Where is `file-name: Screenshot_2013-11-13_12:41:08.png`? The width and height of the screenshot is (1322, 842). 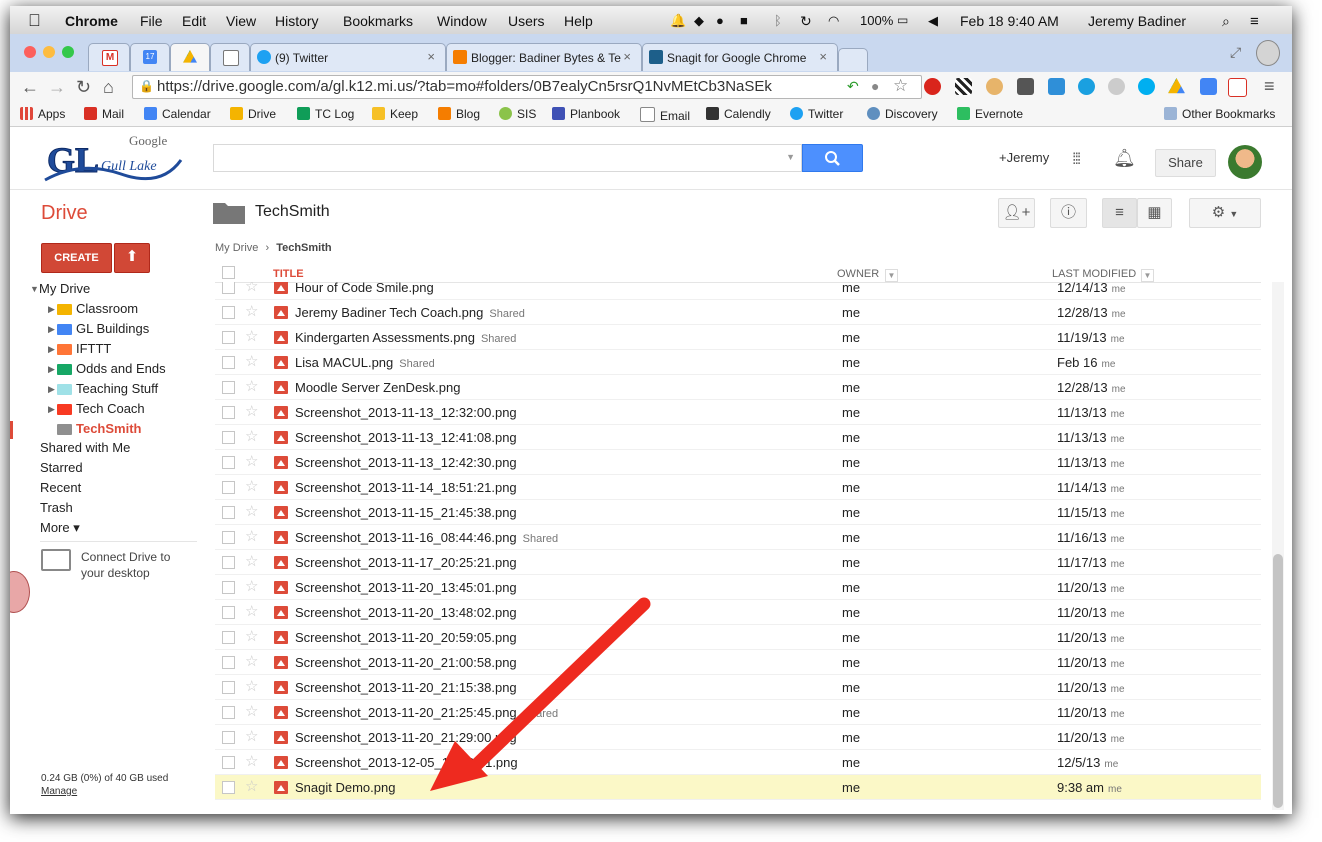 file-name: Screenshot_2013-11-13_12:41:08.png is located at coordinates (406, 437).